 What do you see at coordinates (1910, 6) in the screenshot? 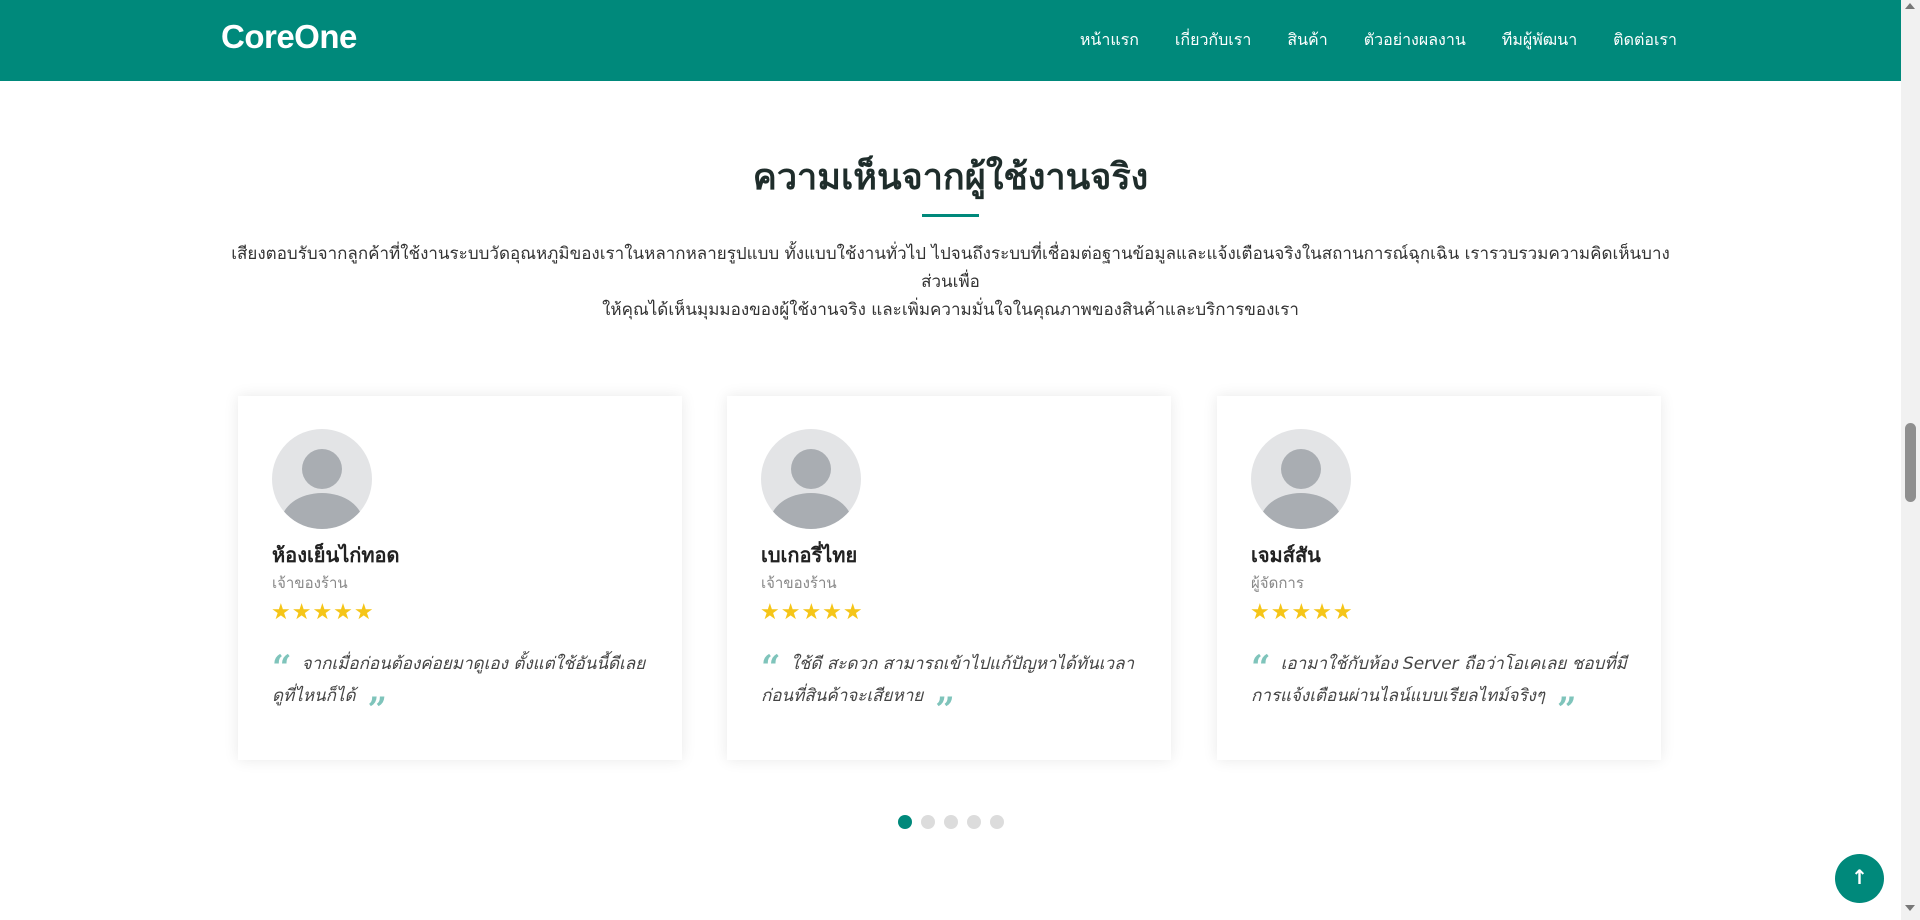
I see `scroll-up-icon` at bounding box center [1910, 6].